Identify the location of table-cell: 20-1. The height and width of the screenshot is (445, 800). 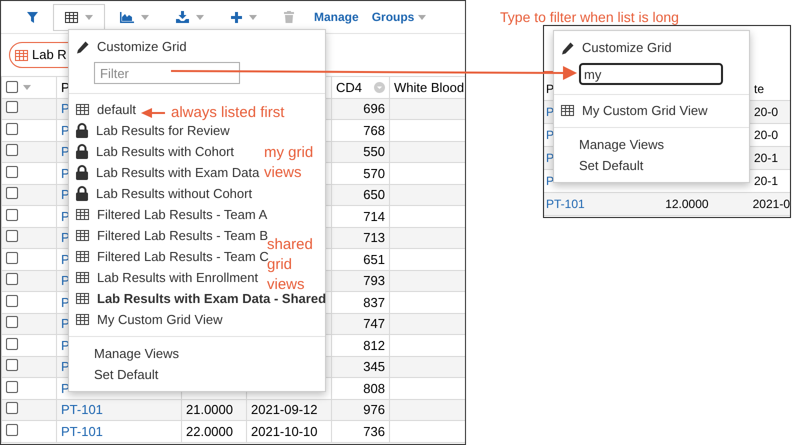
(766, 158).